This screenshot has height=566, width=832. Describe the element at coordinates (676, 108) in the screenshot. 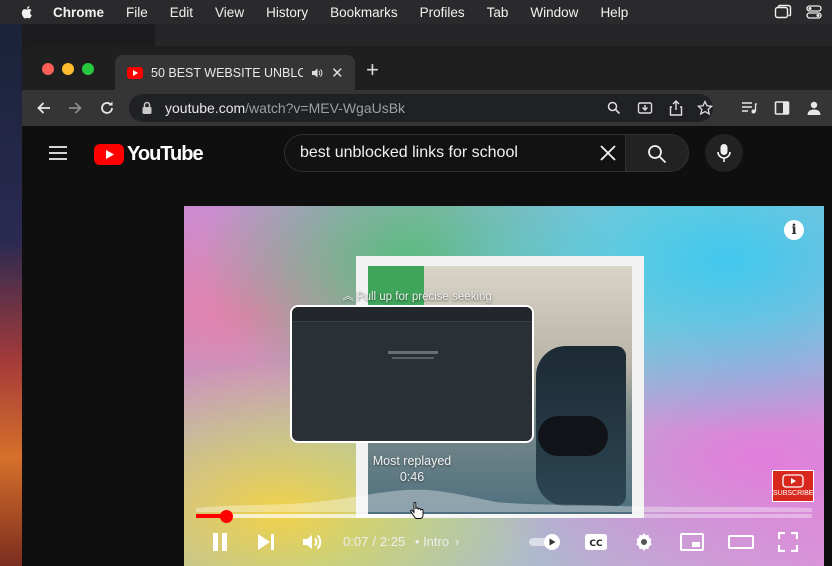

I see `share-icon` at that location.